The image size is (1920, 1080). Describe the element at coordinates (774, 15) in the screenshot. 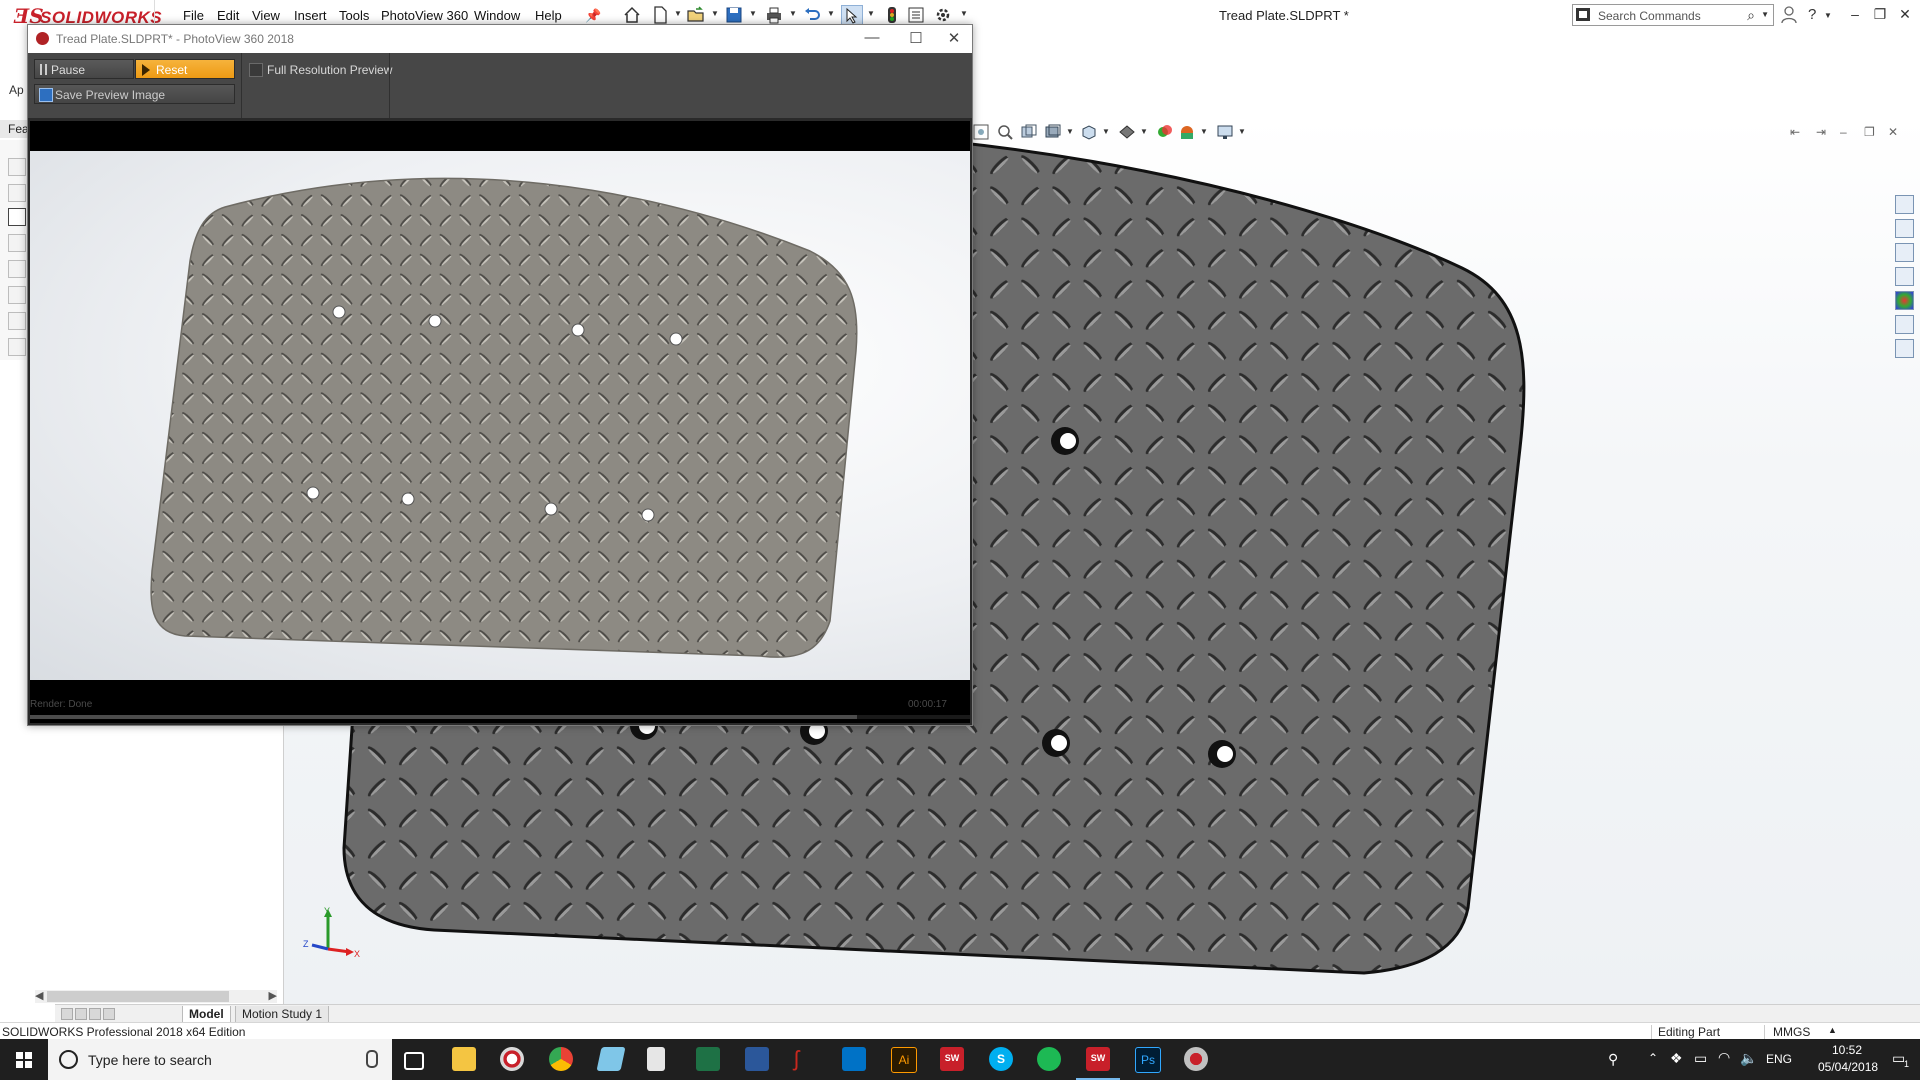

I see `print-icon` at that location.